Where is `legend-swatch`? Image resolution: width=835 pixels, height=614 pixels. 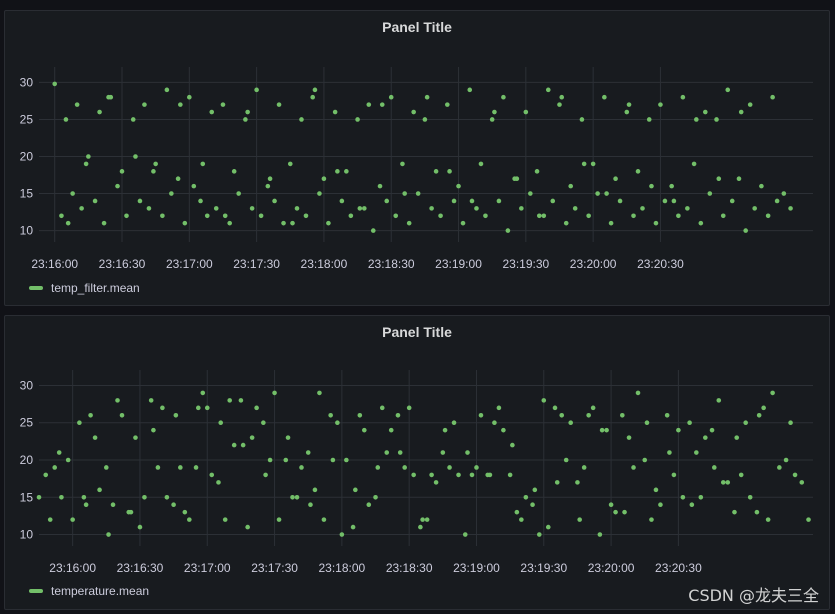 legend-swatch is located at coordinates (36, 591).